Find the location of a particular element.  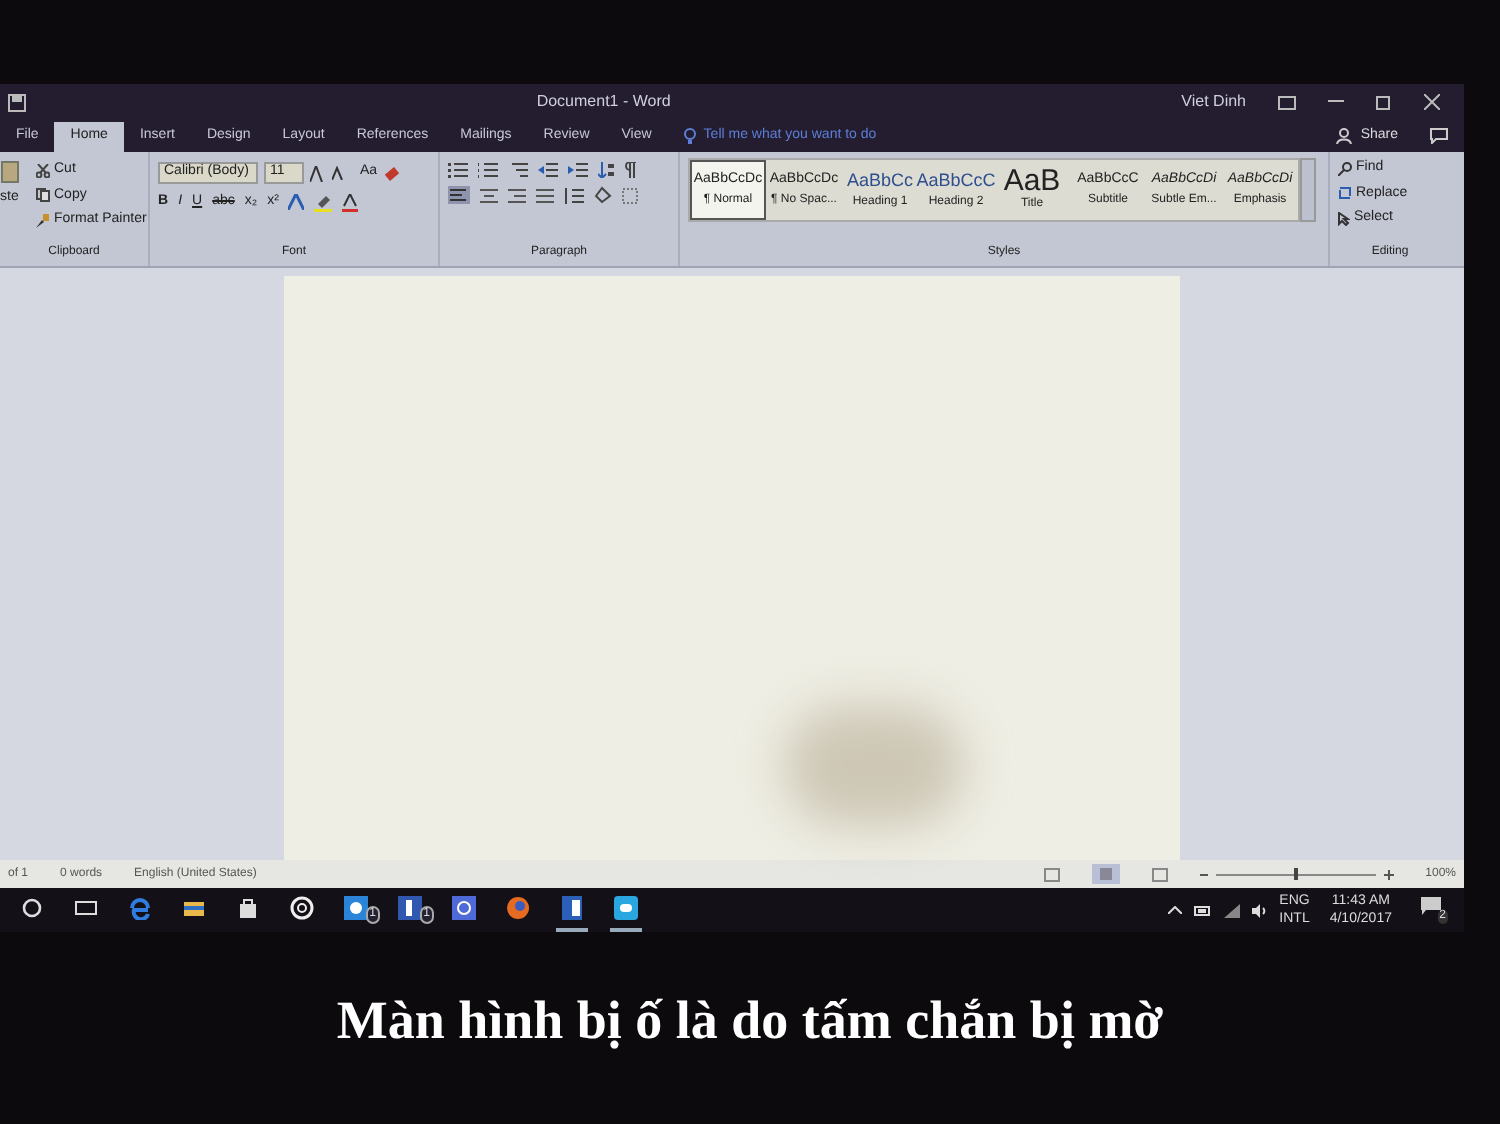

user-name: Viet Dinh is located at coordinates (1213, 102).